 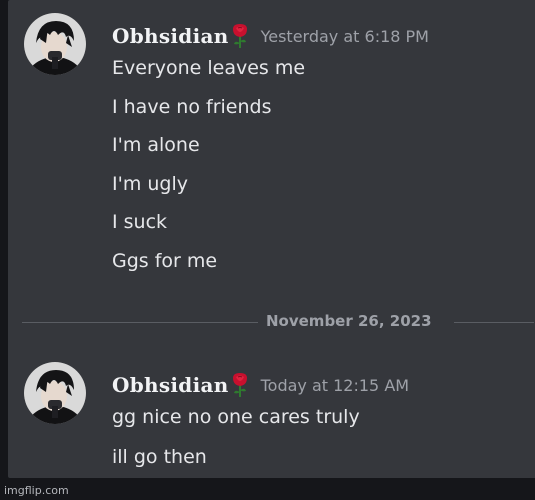 I want to click on message-timestamp: Today at 12:15 AM, so click(x=335, y=385).